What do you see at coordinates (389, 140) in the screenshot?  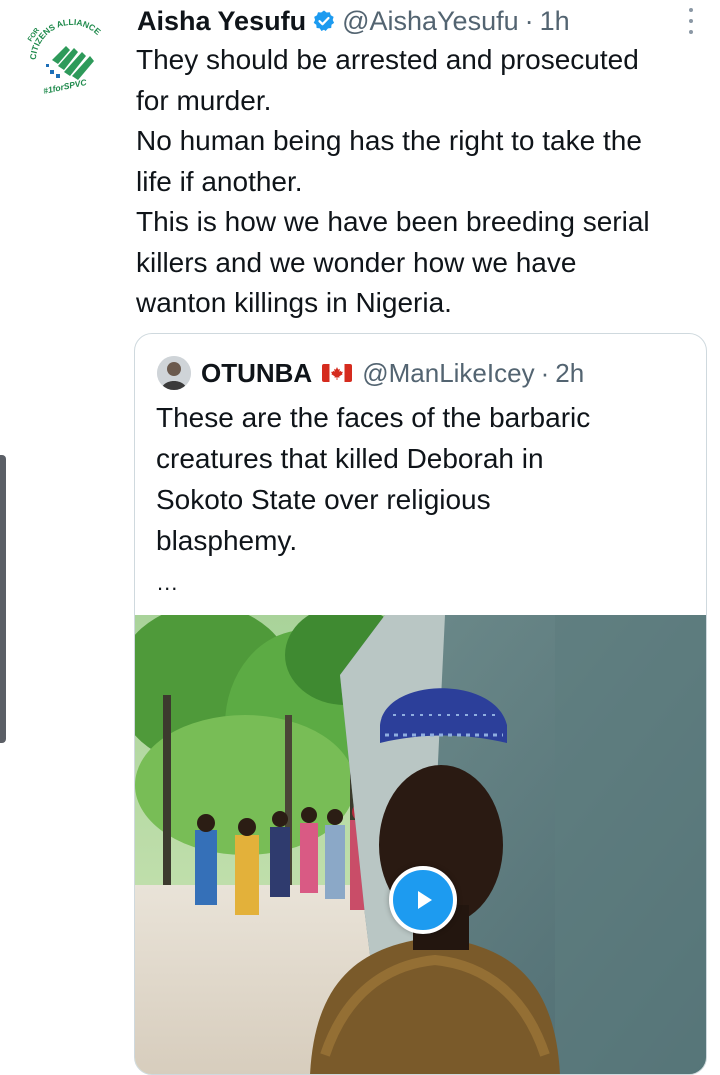 I see `tweet-text-line: No human being has the right to take the` at bounding box center [389, 140].